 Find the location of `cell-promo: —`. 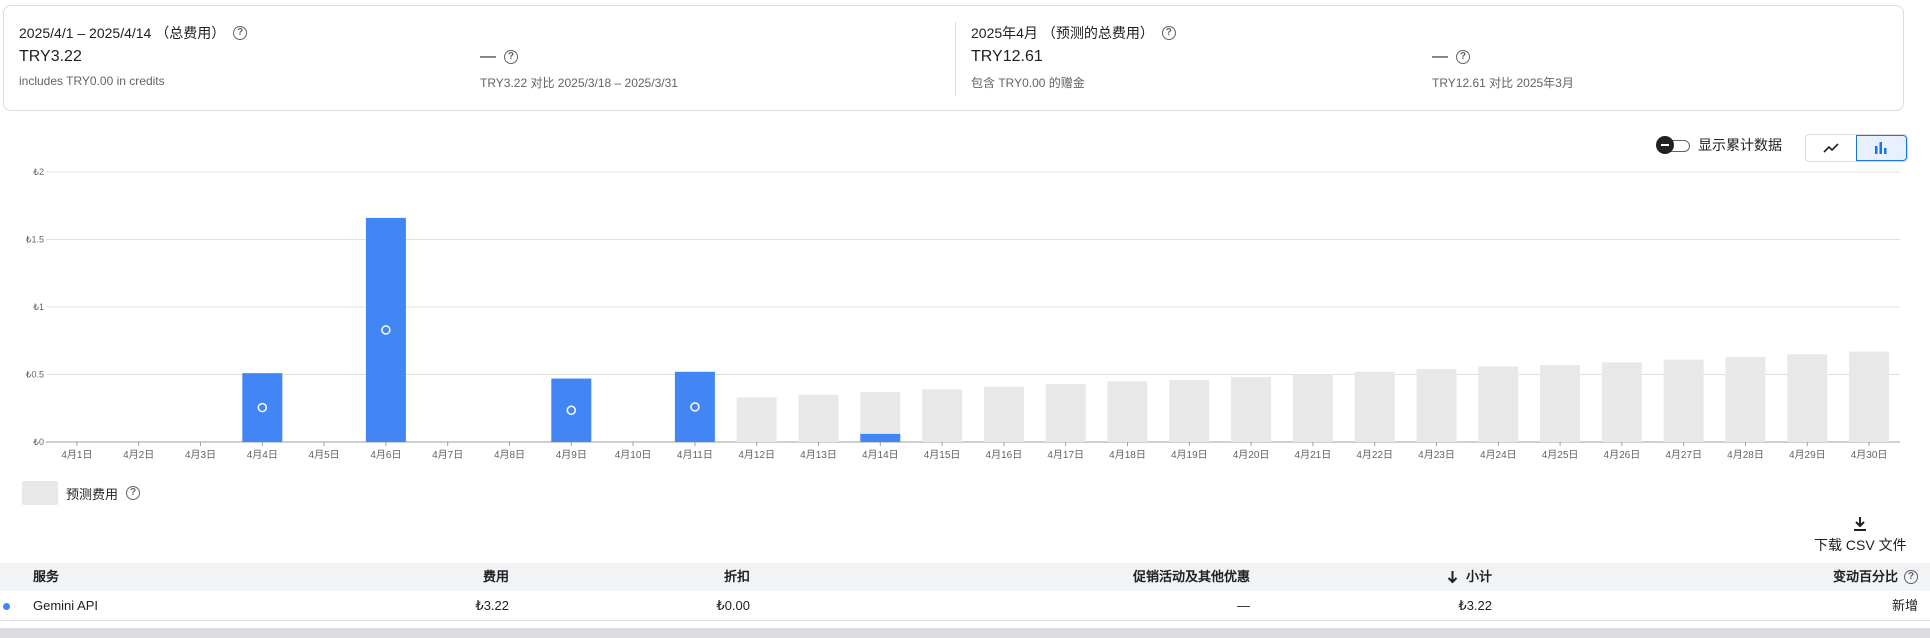

cell-promo: — is located at coordinates (1243, 605).